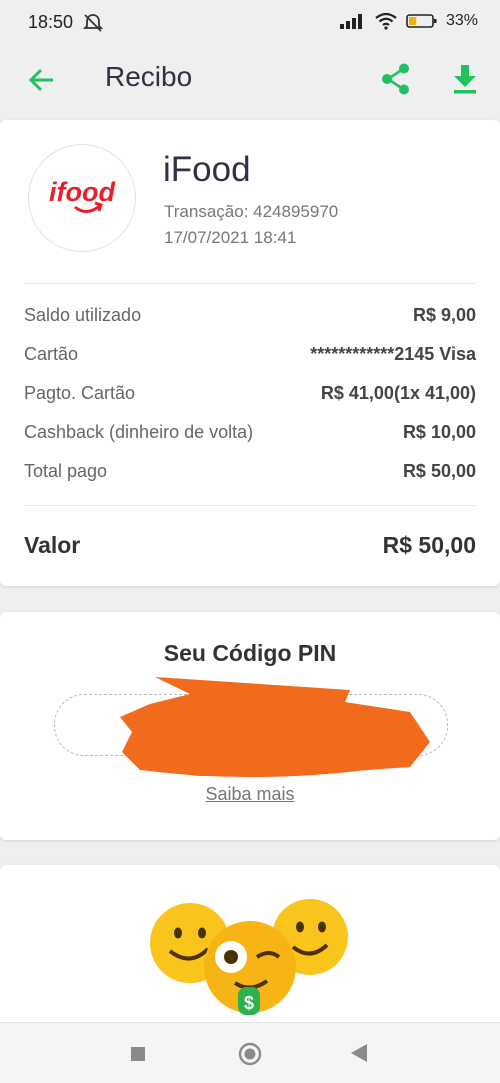 The height and width of the screenshot is (1083, 500). I want to click on system-nav-bar, so click(250, 1052).